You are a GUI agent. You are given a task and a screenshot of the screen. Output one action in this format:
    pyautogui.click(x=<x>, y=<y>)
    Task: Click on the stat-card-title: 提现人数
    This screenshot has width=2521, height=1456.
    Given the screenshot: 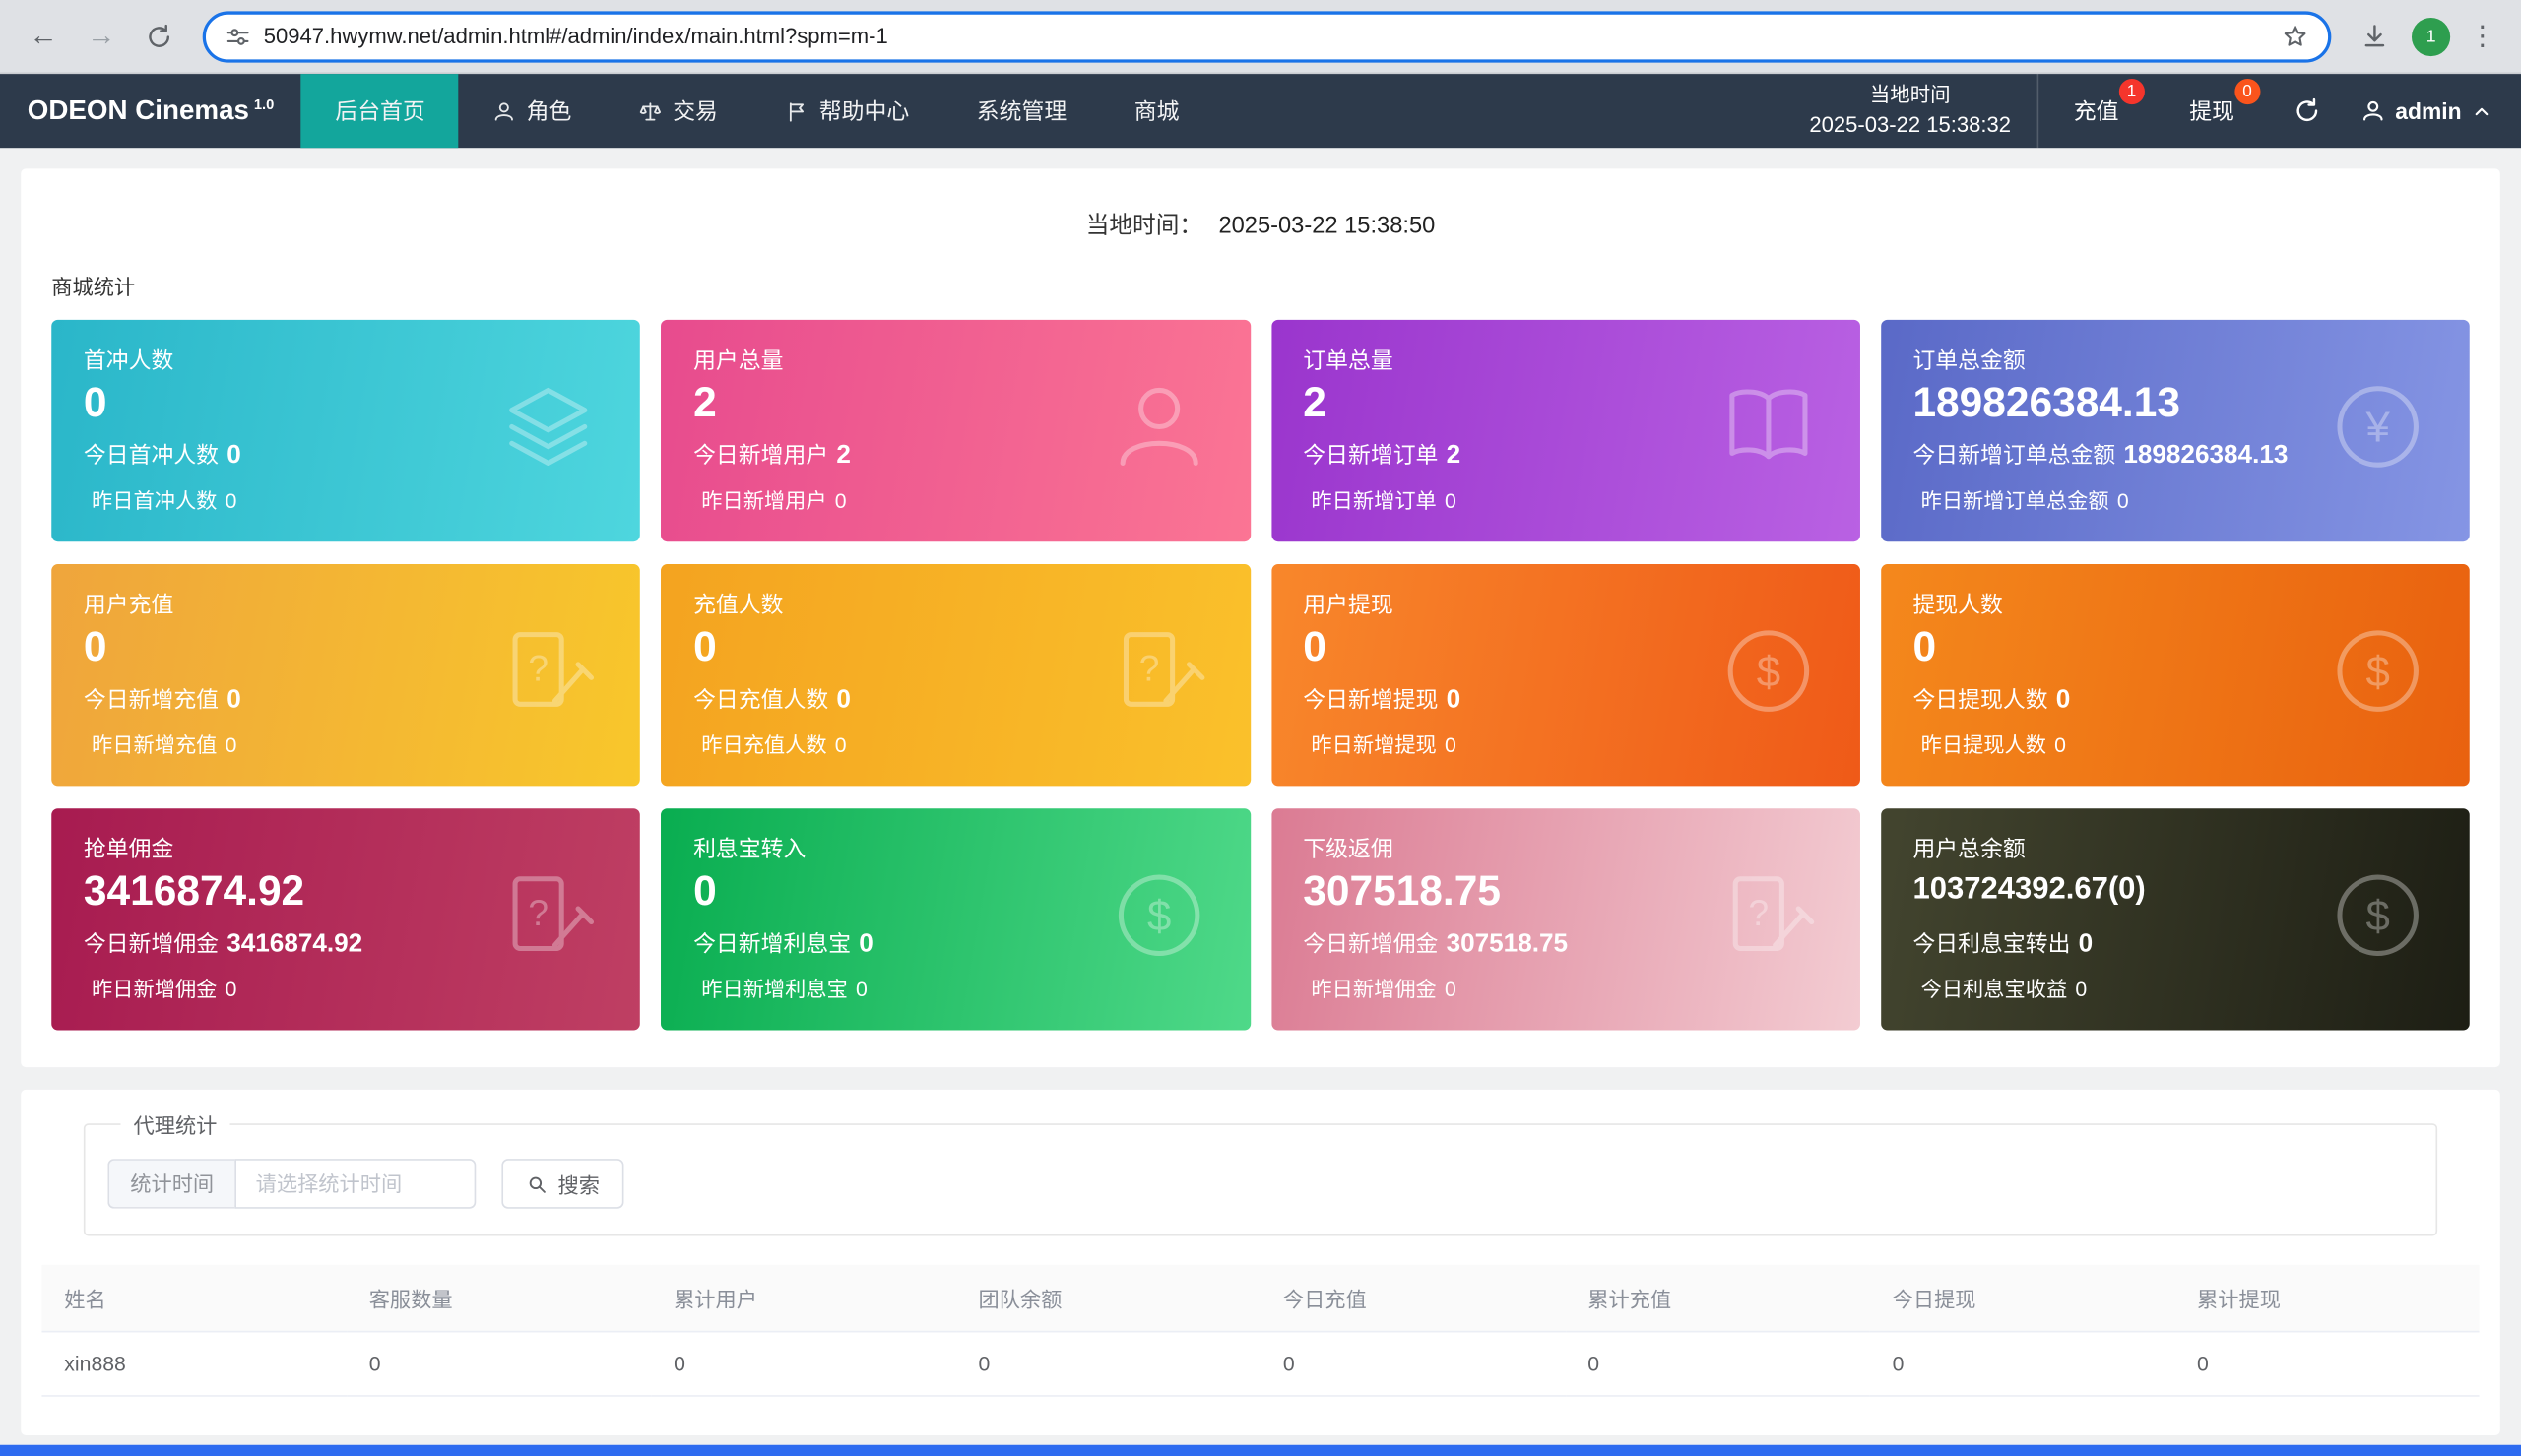 What is the action you would take?
    pyautogui.click(x=1957, y=604)
    